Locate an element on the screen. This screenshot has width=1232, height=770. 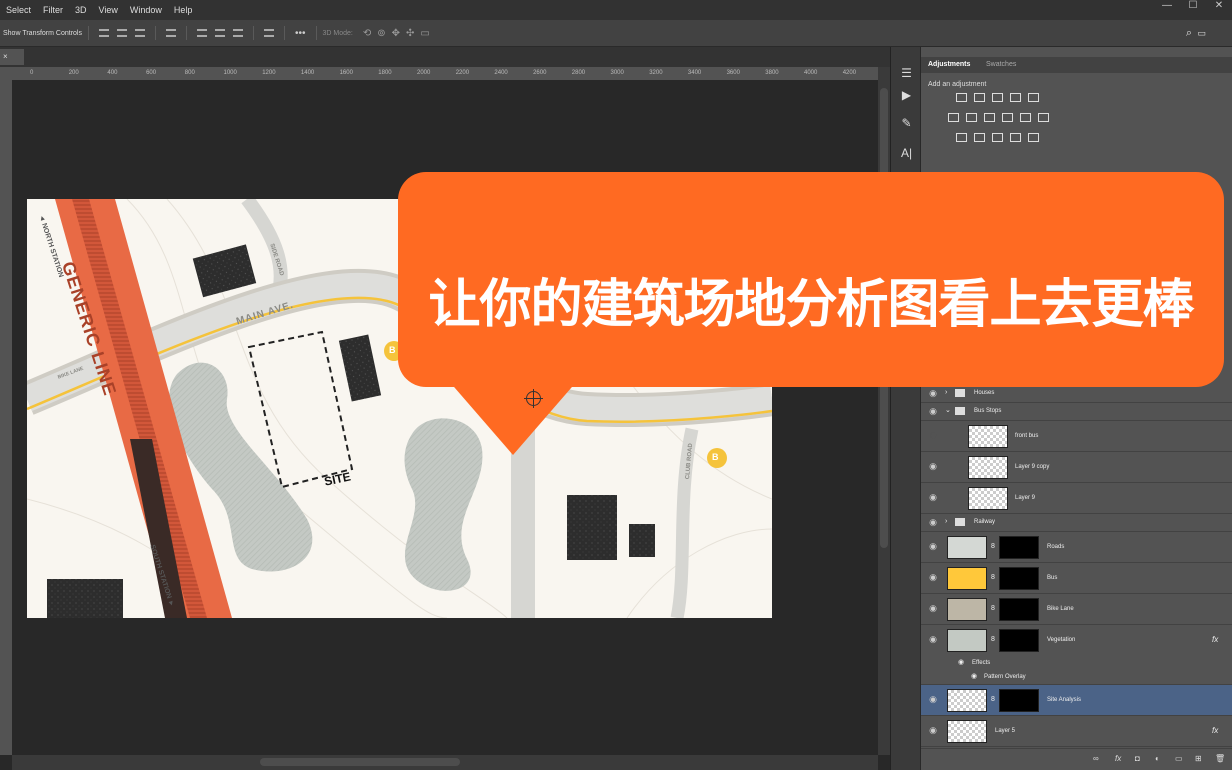
layer-row: ◉ › Railway is located at coordinates (1076, 523).